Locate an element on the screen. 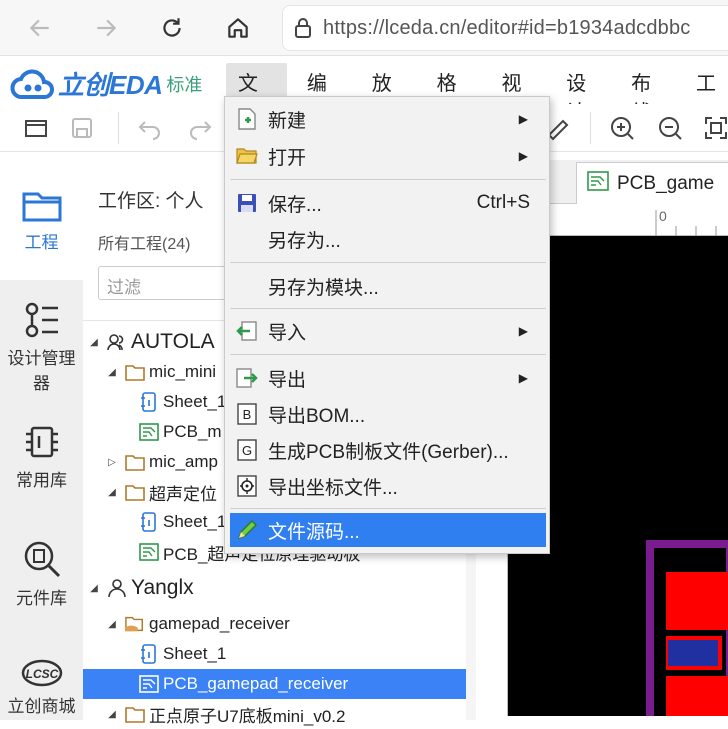  home-icon is located at coordinates (238, 28).